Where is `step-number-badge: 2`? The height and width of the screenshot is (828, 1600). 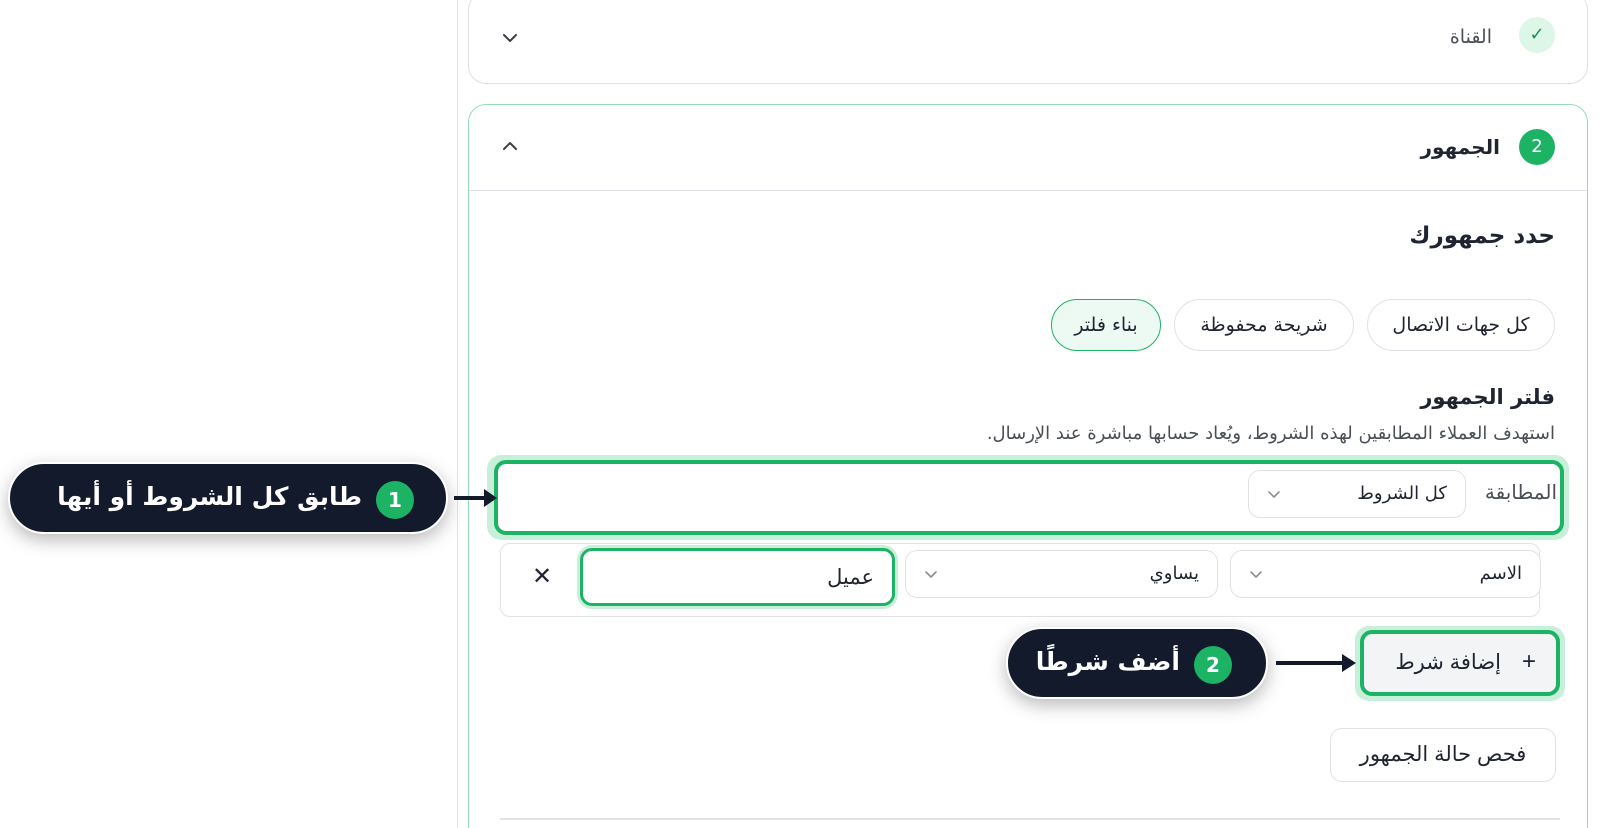
step-number-badge: 2 is located at coordinates (1537, 147).